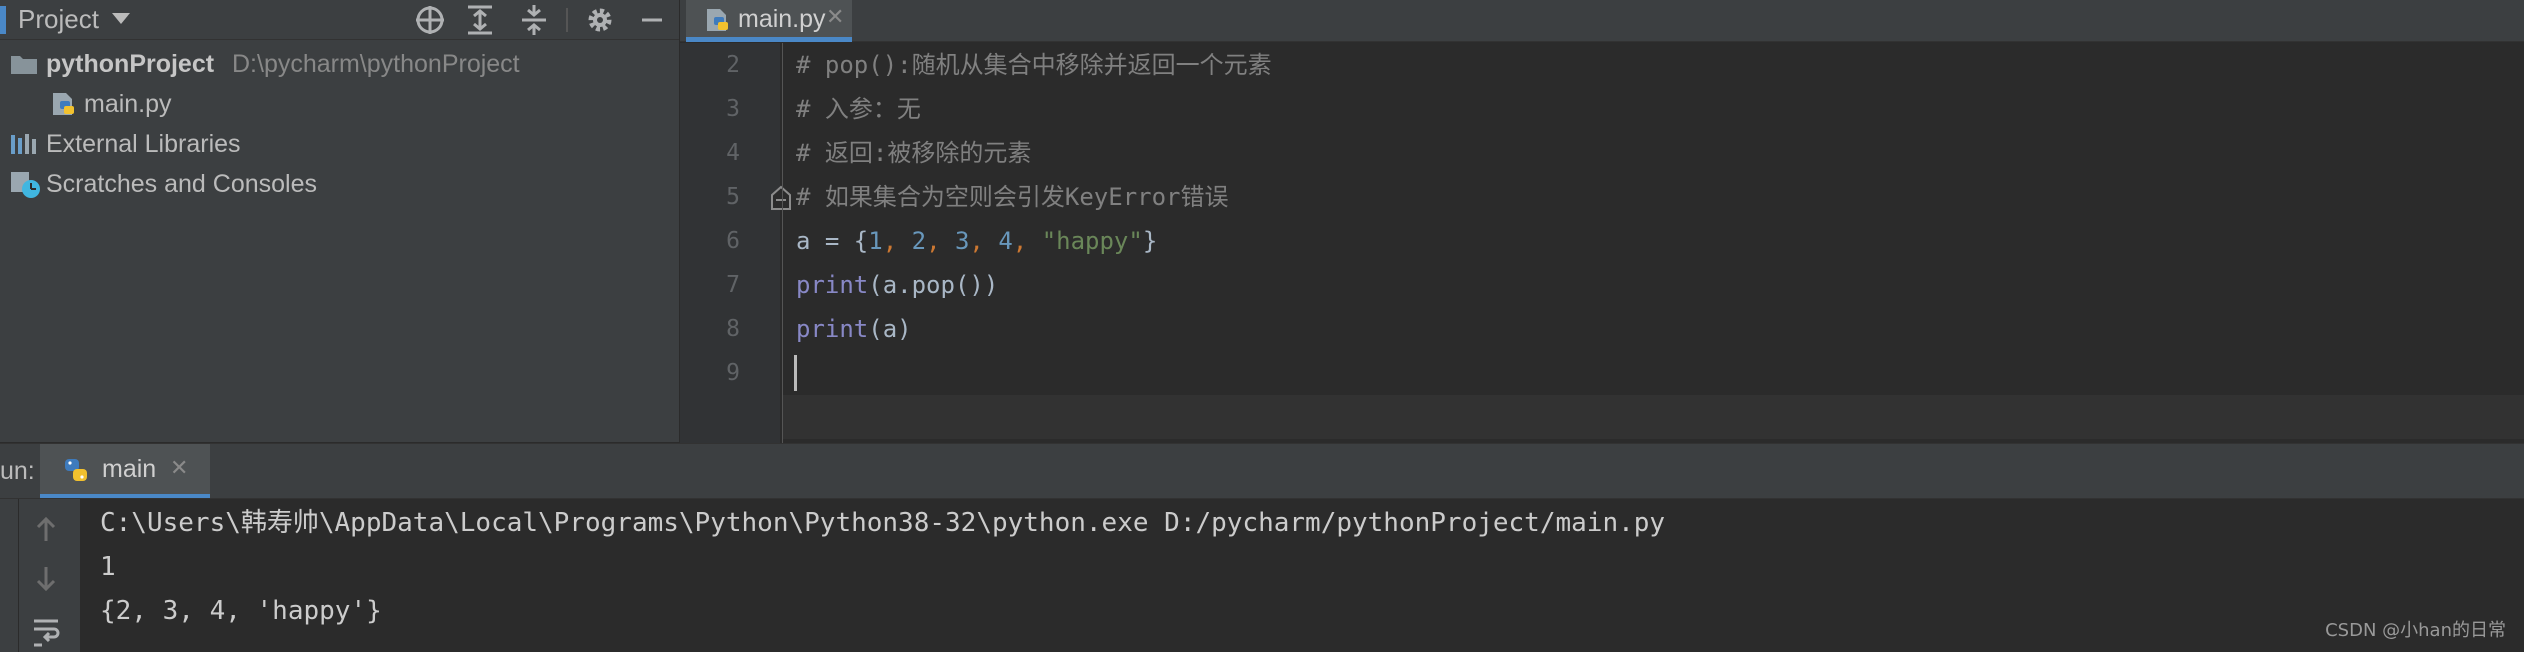  What do you see at coordinates (129, 469) in the screenshot?
I see `run-tab-label: main` at bounding box center [129, 469].